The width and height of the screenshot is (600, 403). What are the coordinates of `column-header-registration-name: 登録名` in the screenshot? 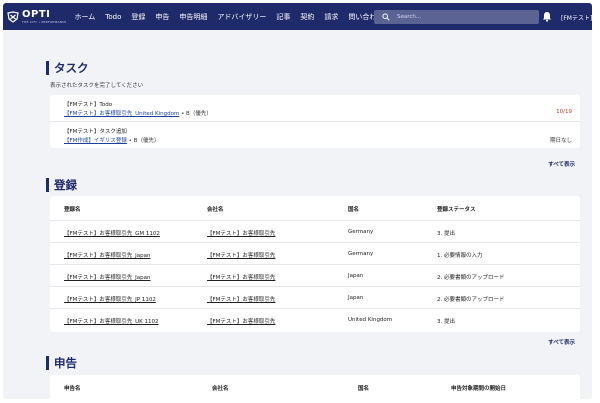 It's located at (72, 209).